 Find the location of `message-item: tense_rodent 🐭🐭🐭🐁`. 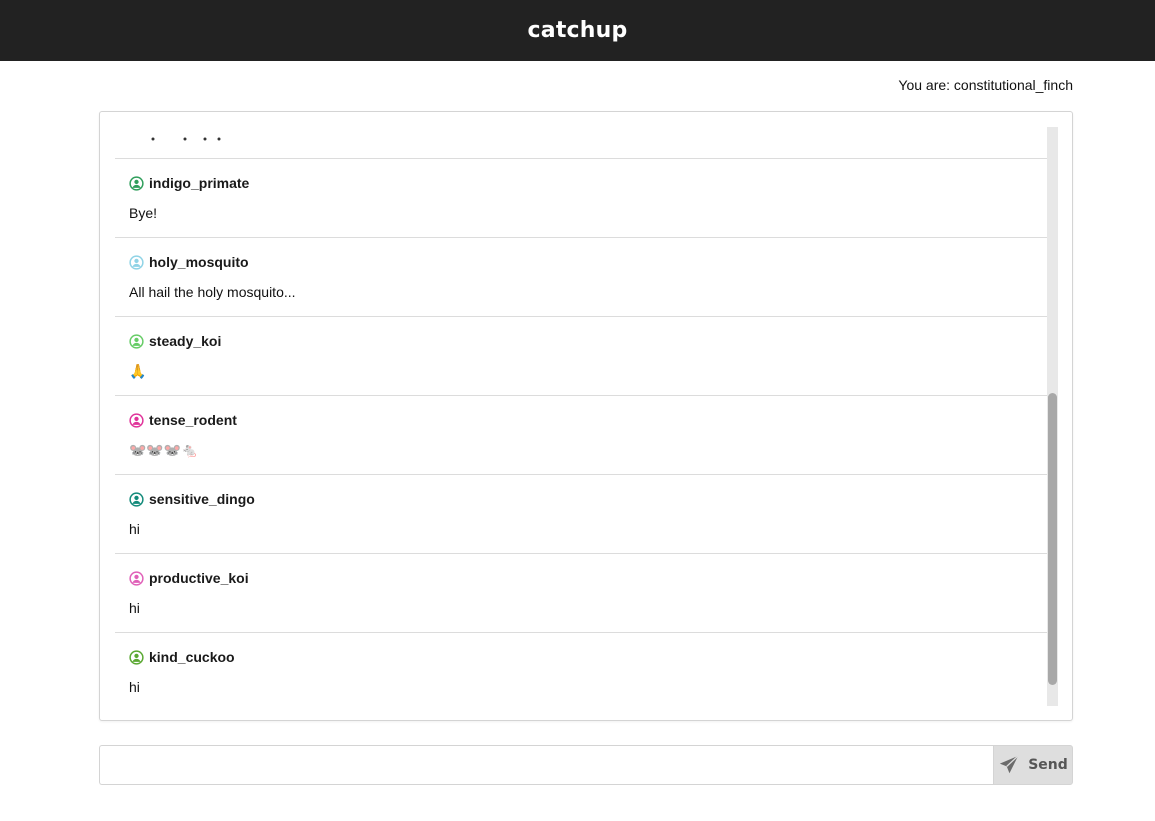

message-item: tense_rodent 🐭🐭🐭🐁 is located at coordinates (581, 435).